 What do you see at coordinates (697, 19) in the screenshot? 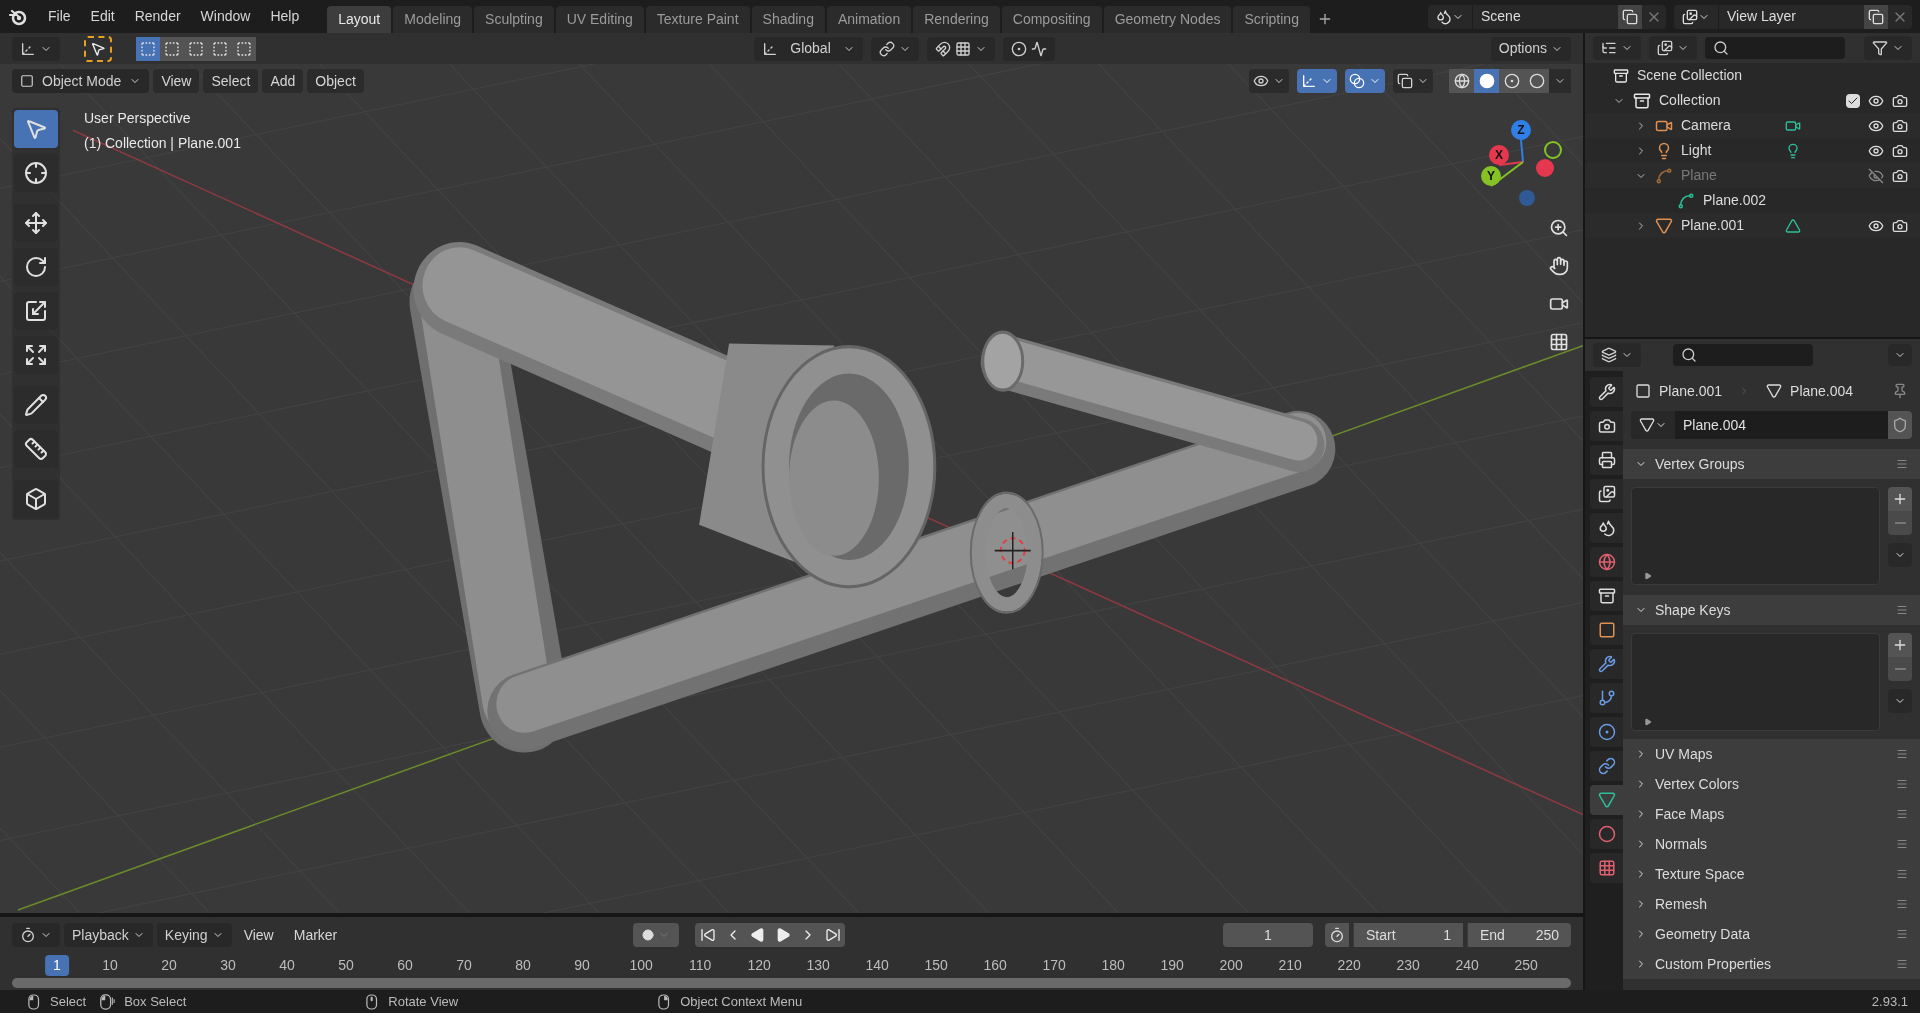
I see `workspace-tab: Texture Paint` at bounding box center [697, 19].